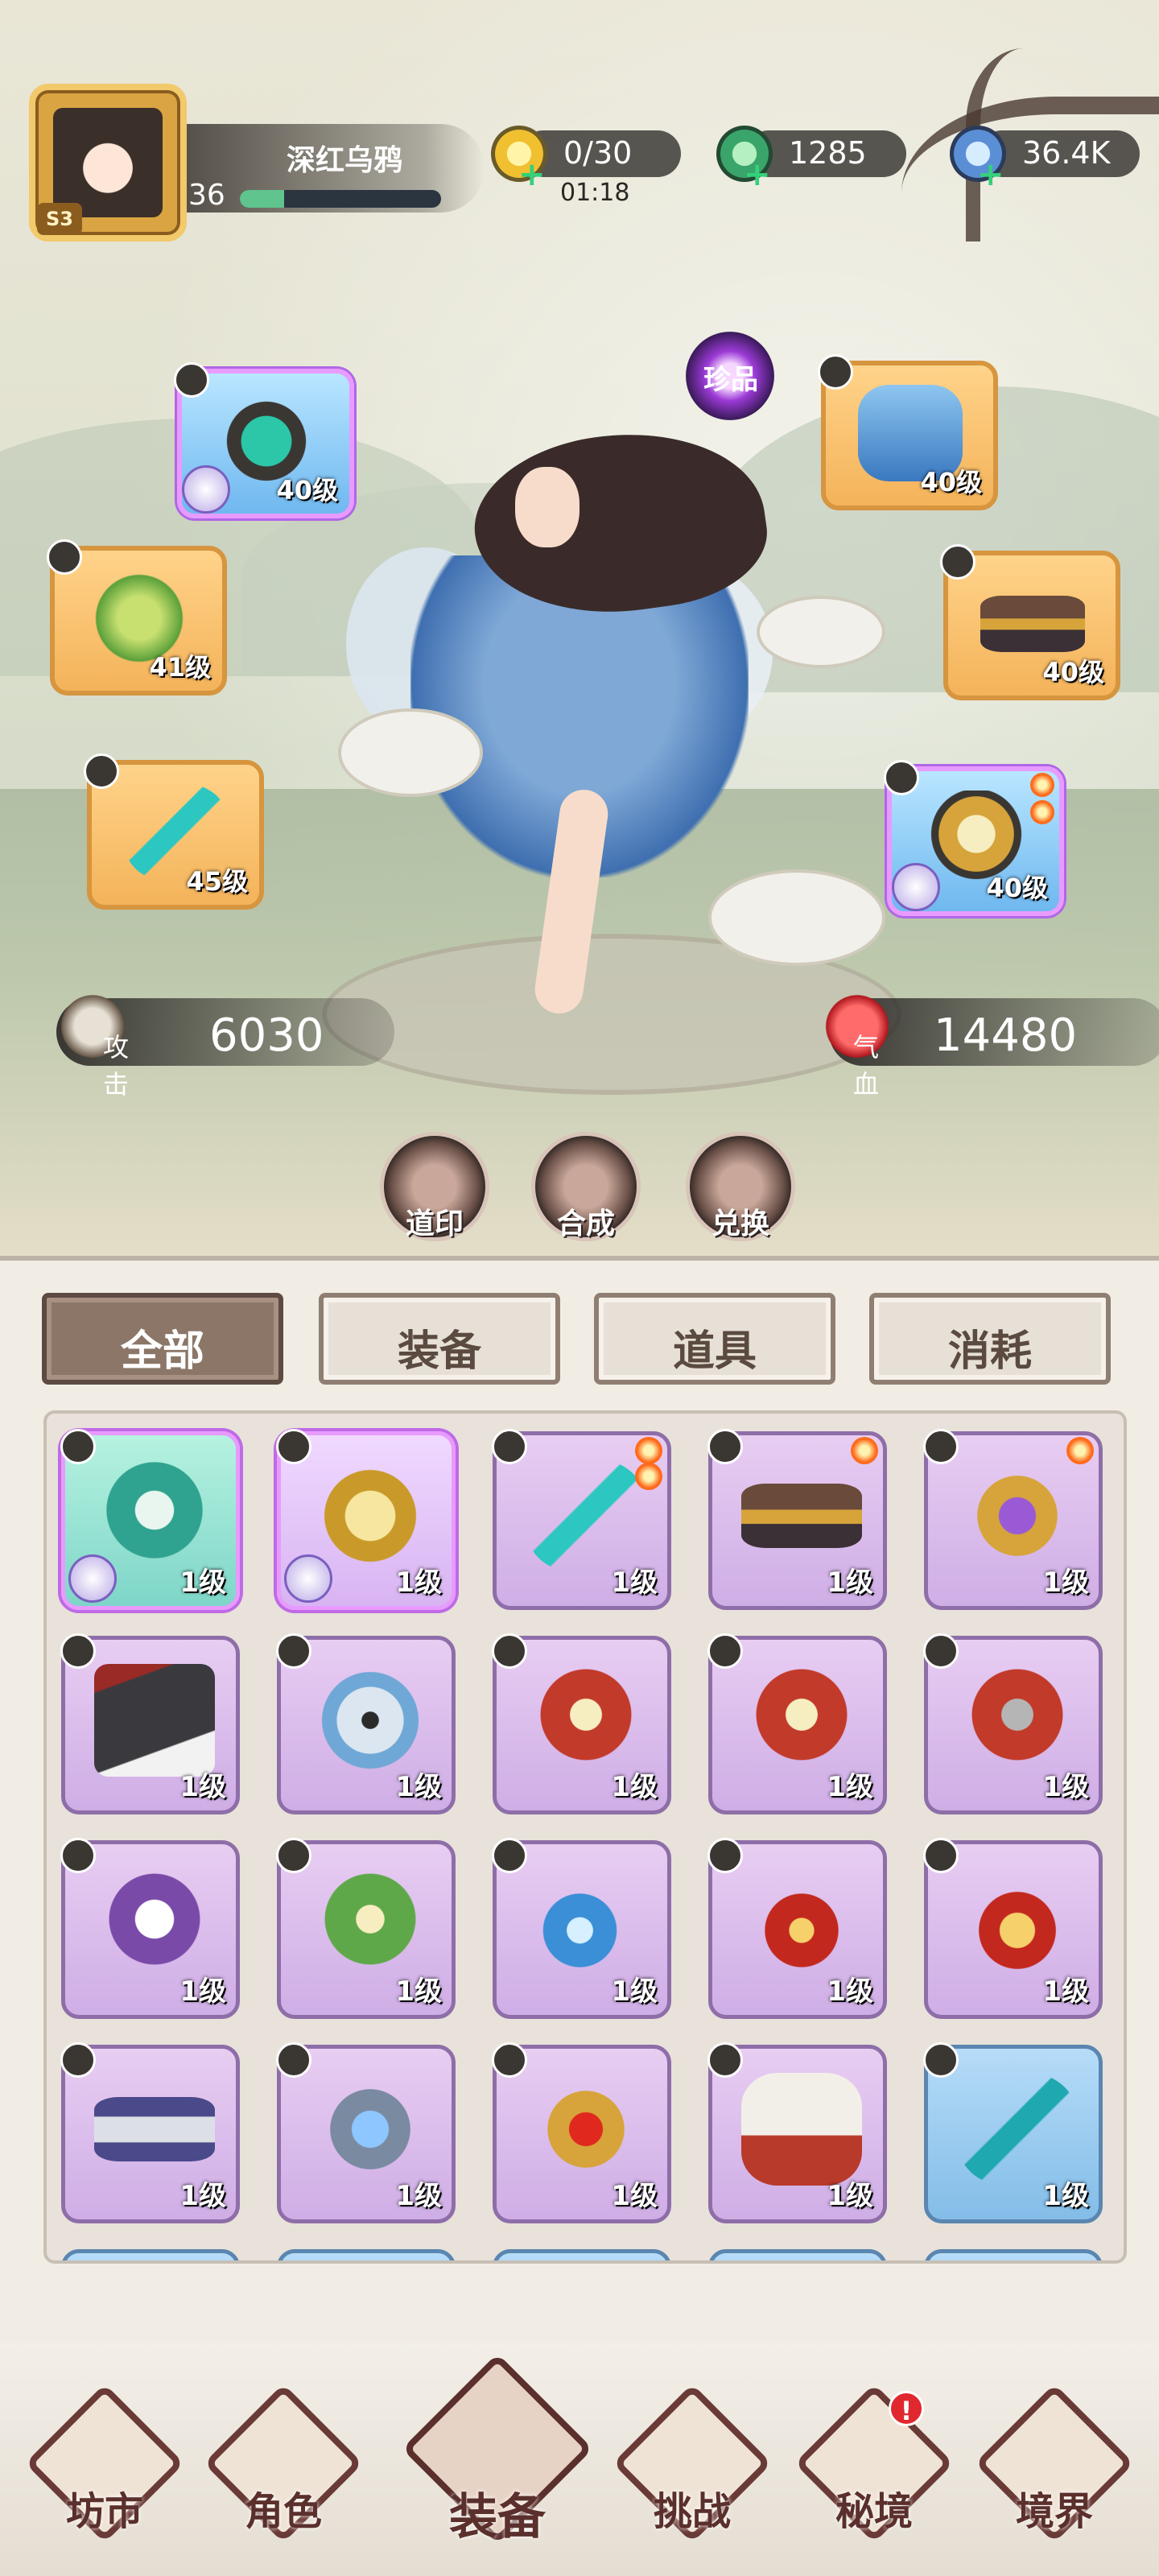  What do you see at coordinates (916, 887) in the screenshot?
I see `seal-icon` at bounding box center [916, 887].